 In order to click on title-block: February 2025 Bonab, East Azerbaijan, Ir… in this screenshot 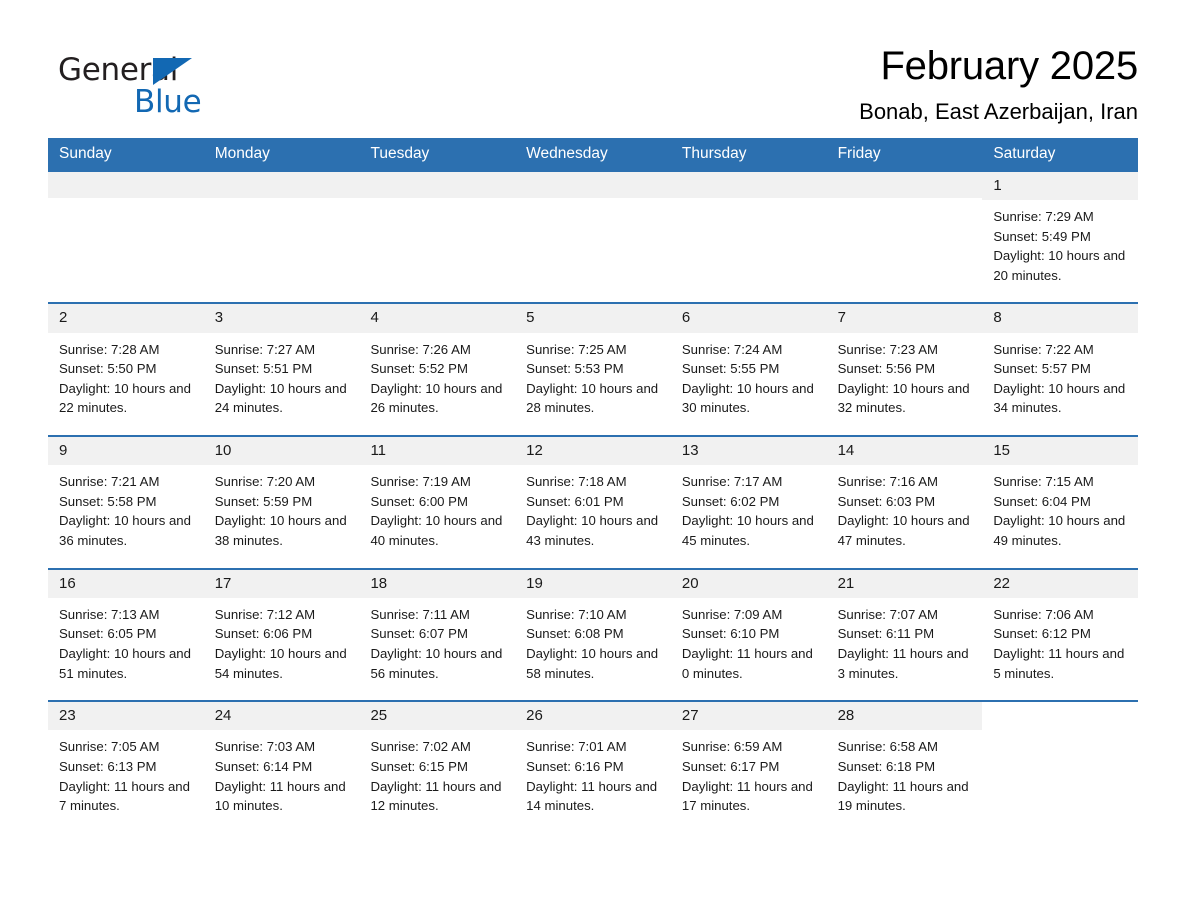, I will do `click(998, 83)`.